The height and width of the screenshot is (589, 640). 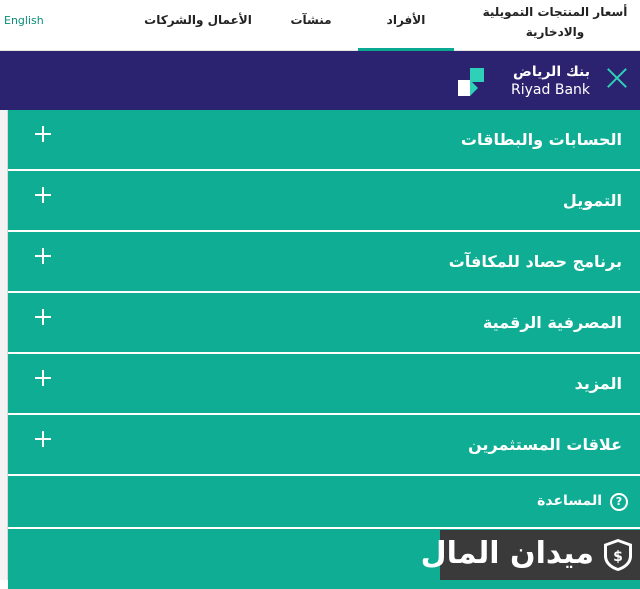 What do you see at coordinates (311, 20) in the screenshot?
I see `nav-enterprises: منشآت` at bounding box center [311, 20].